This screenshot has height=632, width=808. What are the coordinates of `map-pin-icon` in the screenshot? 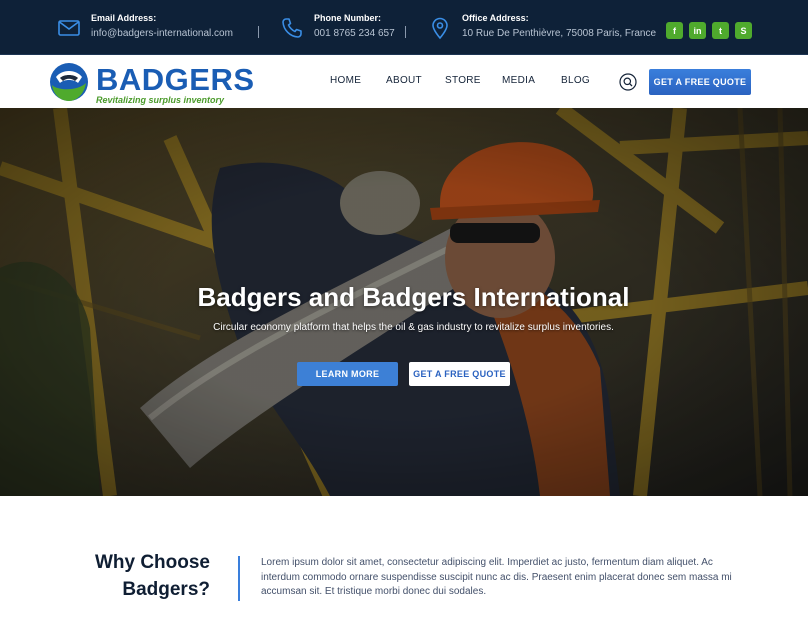 It's located at (440, 28).